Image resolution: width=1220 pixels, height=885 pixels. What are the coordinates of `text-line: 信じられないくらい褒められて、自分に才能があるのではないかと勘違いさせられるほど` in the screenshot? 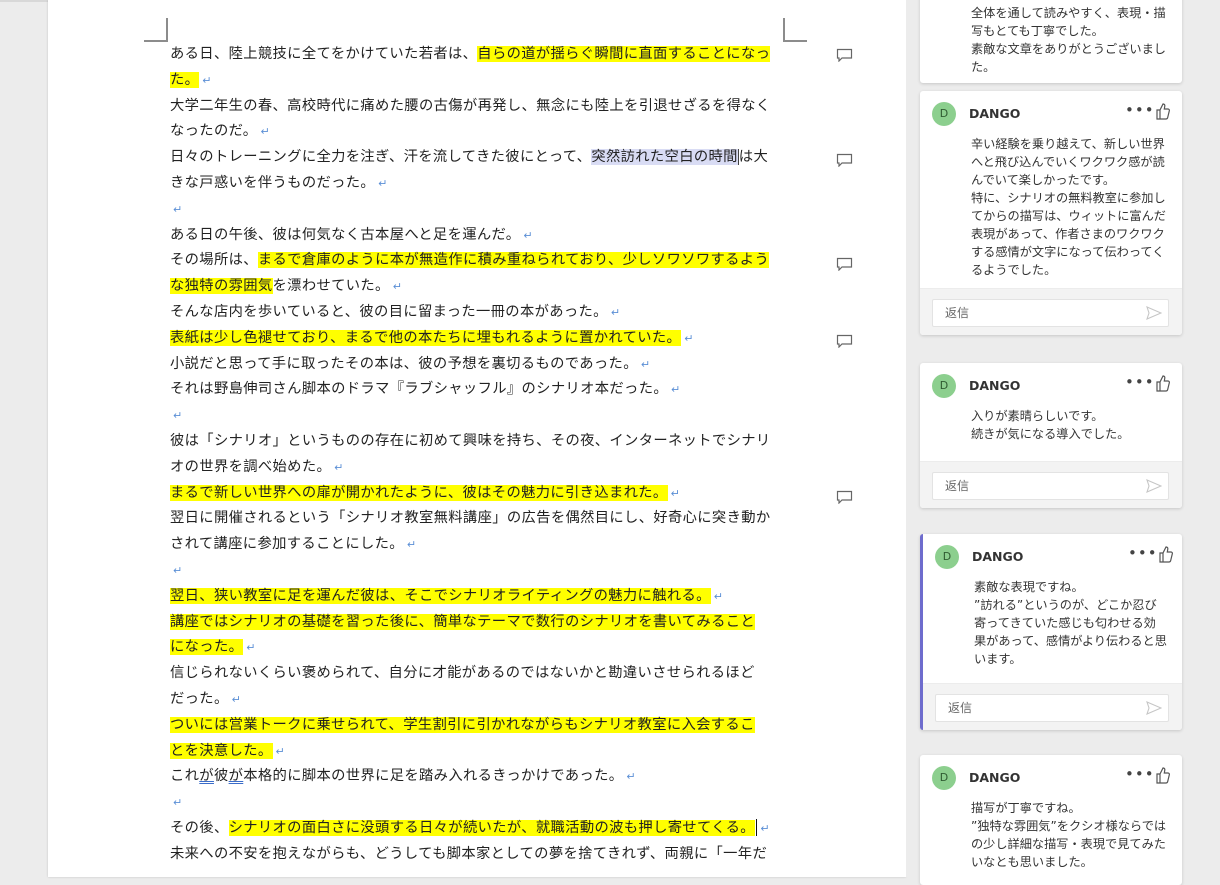 It's located at (480, 674).